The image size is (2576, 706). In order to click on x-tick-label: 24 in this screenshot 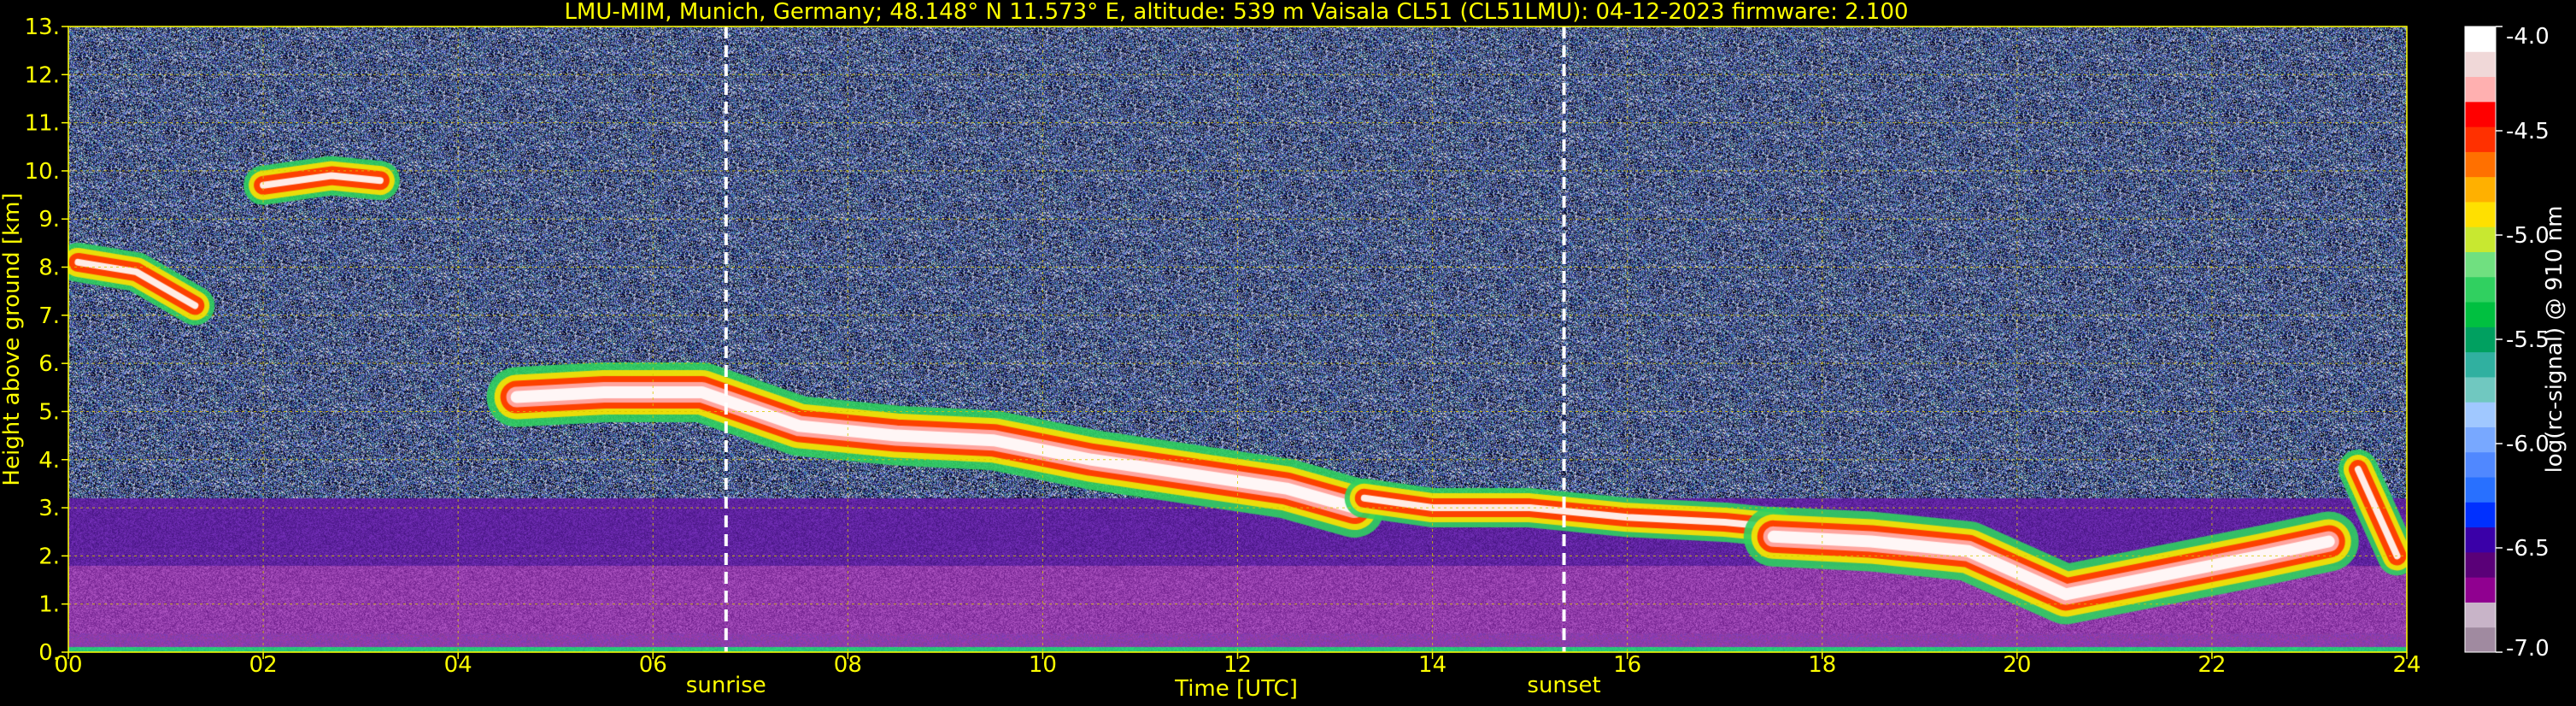, I will do `click(2406, 665)`.